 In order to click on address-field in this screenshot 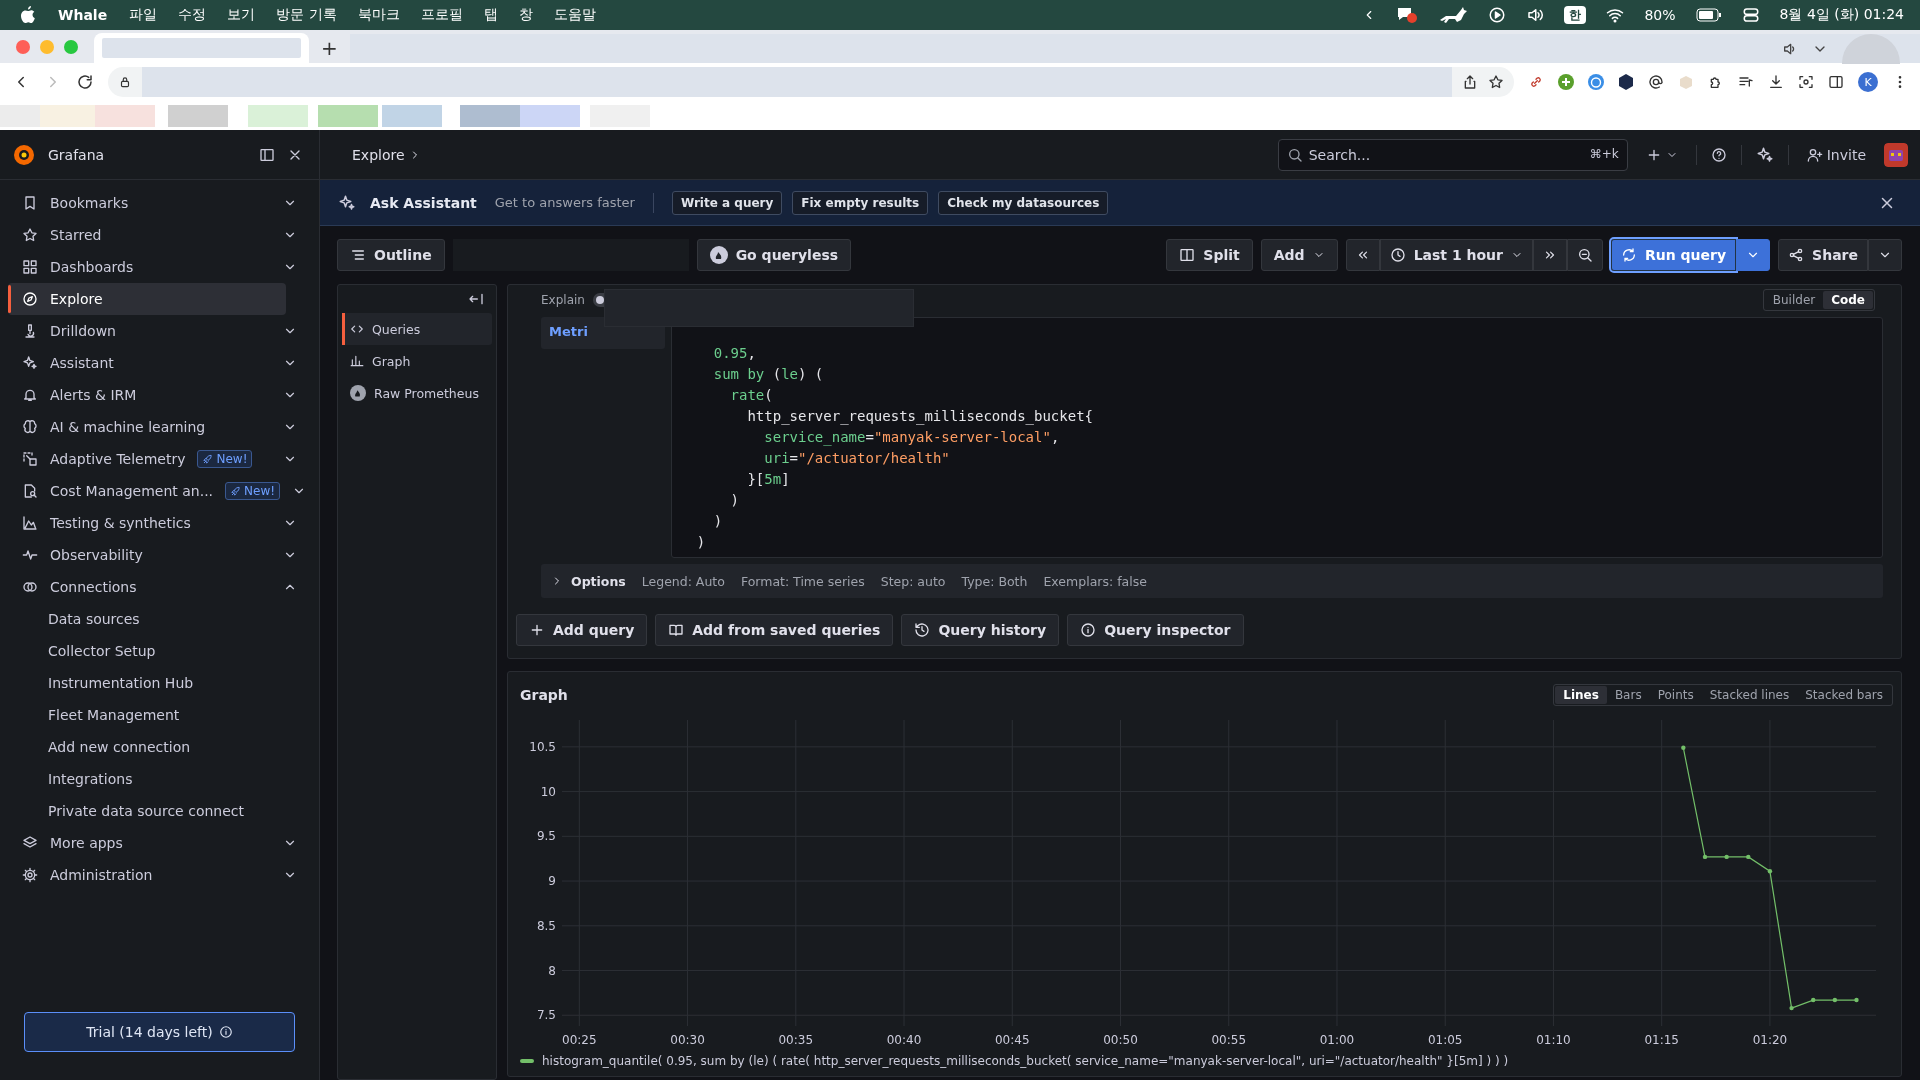, I will do `click(811, 82)`.